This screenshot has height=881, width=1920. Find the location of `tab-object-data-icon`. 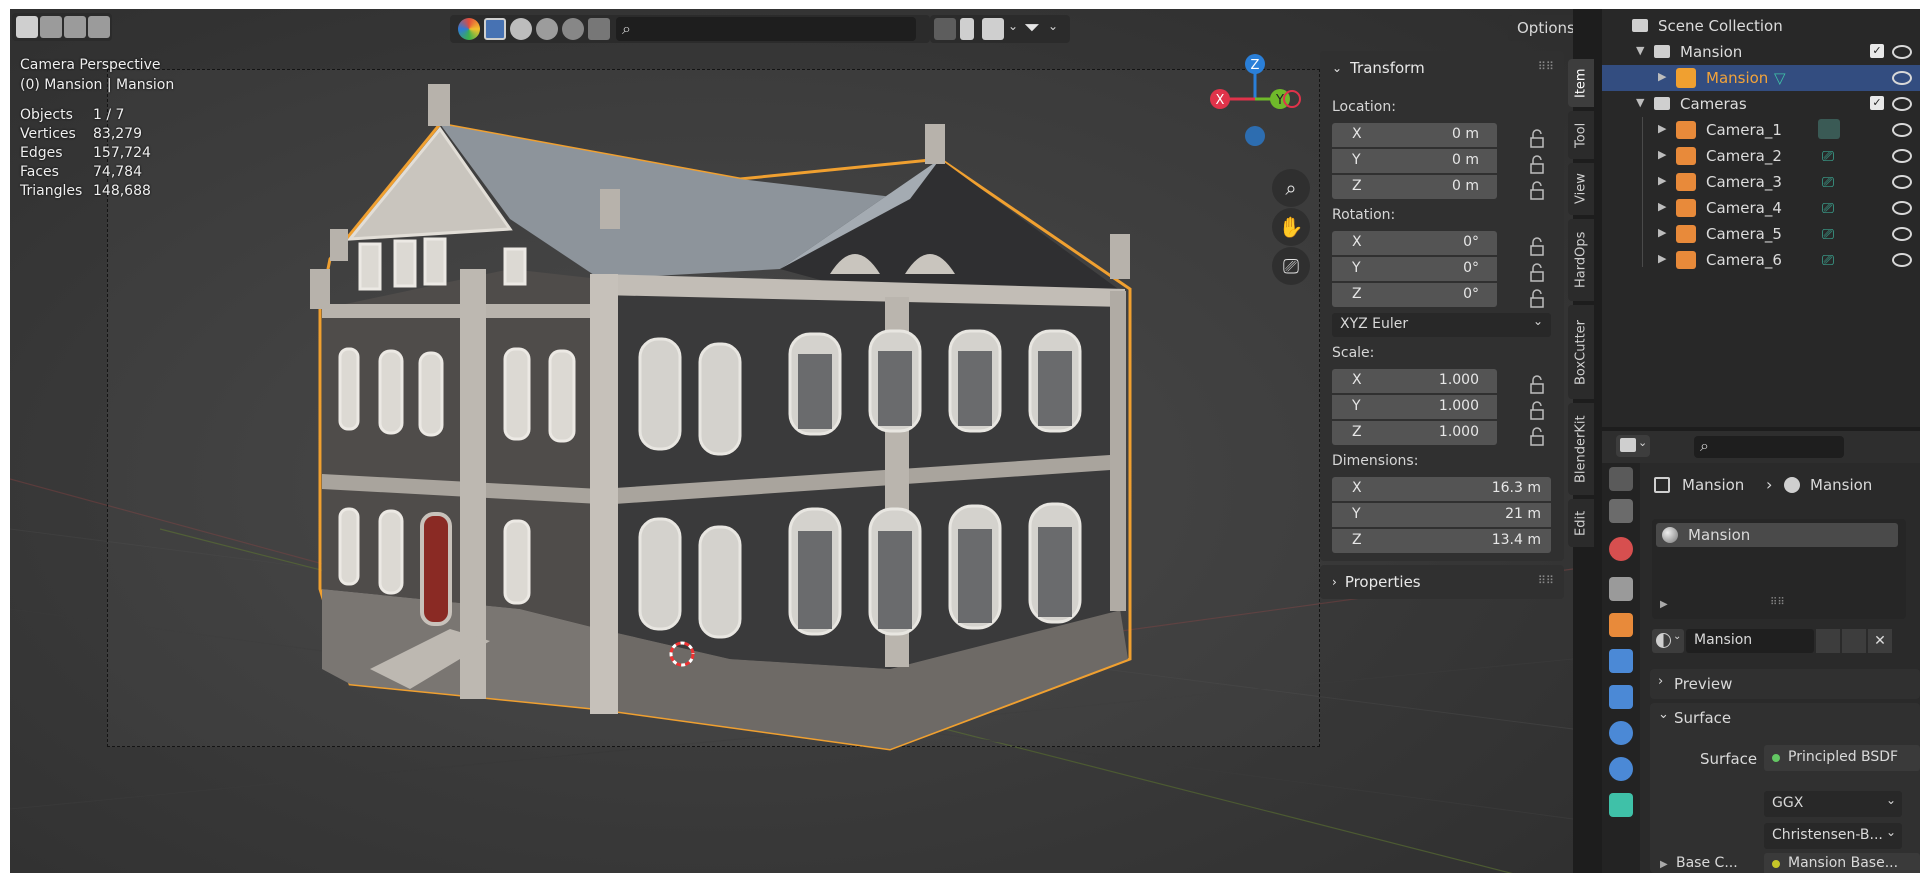

tab-object-data-icon is located at coordinates (1621, 805).